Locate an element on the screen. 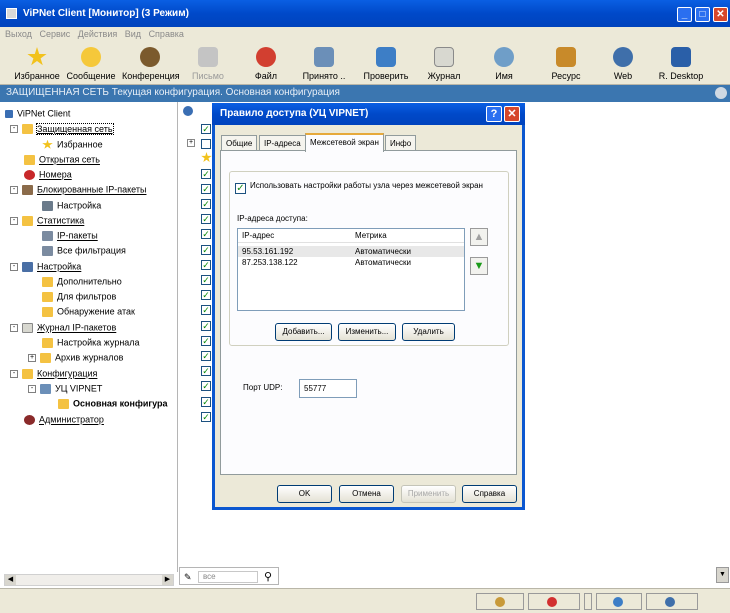  menu-exit: Выход is located at coordinates (18, 34).